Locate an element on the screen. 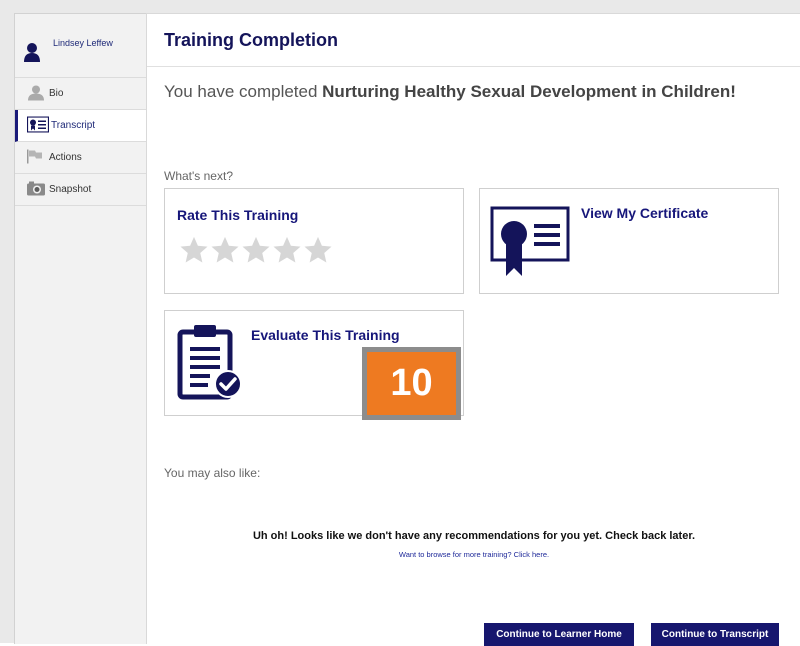  number-badge: 10 is located at coordinates (411, 383).